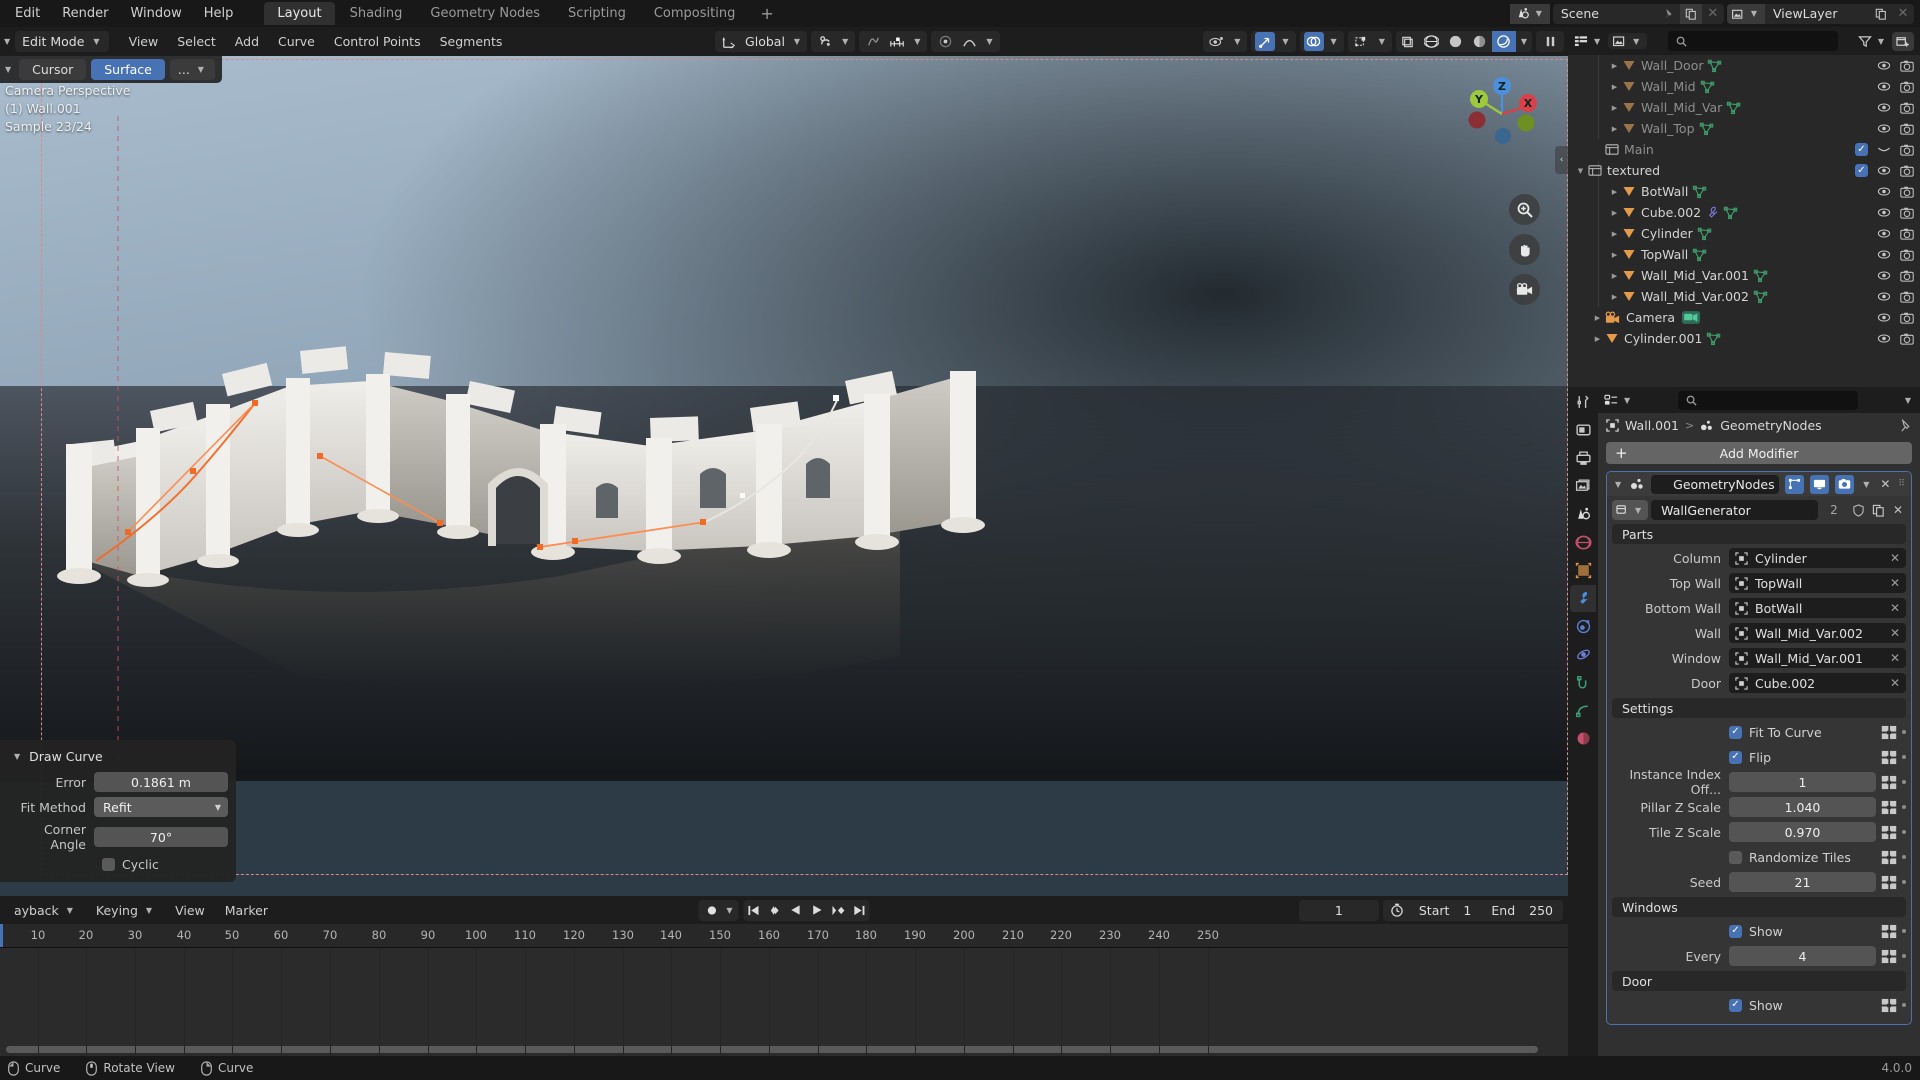 Image resolution: width=1920 pixels, height=1080 pixels. What do you see at coordinates (1744, 191) in the screenshot?
I see `outliner-row: ▶ BotWall` at bounding box center [1744, 191].